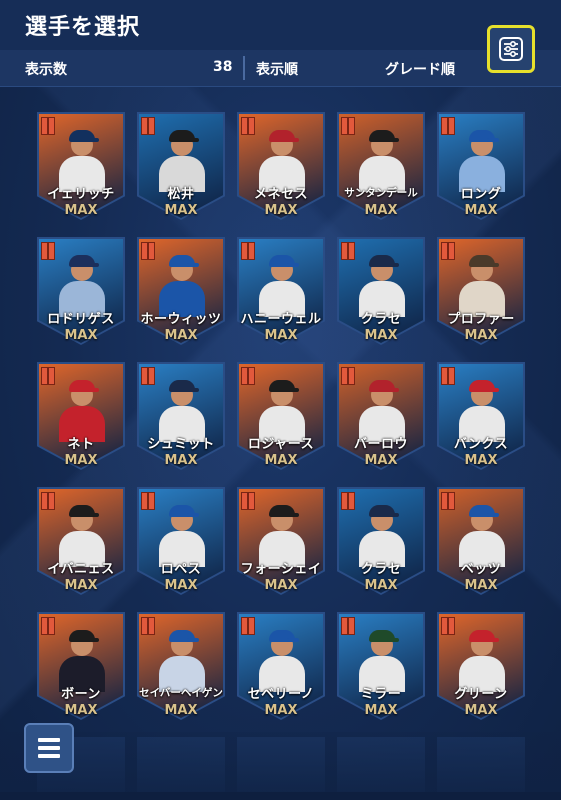 This screenshot has width=561, height=800. Describe the element at coordinates (281, 666) in the screenshot. I see `player-card: セベリーノ MAX` at that location.